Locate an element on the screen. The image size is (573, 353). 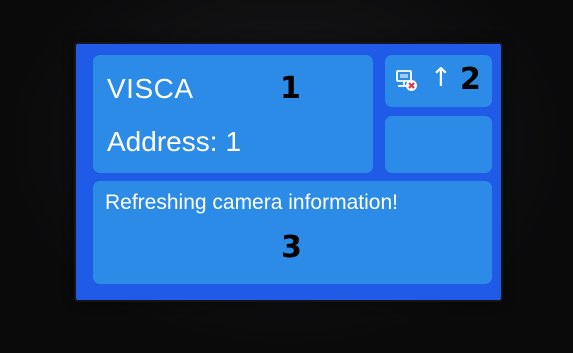
address-value: 1 is located at coordinates (233, 141).